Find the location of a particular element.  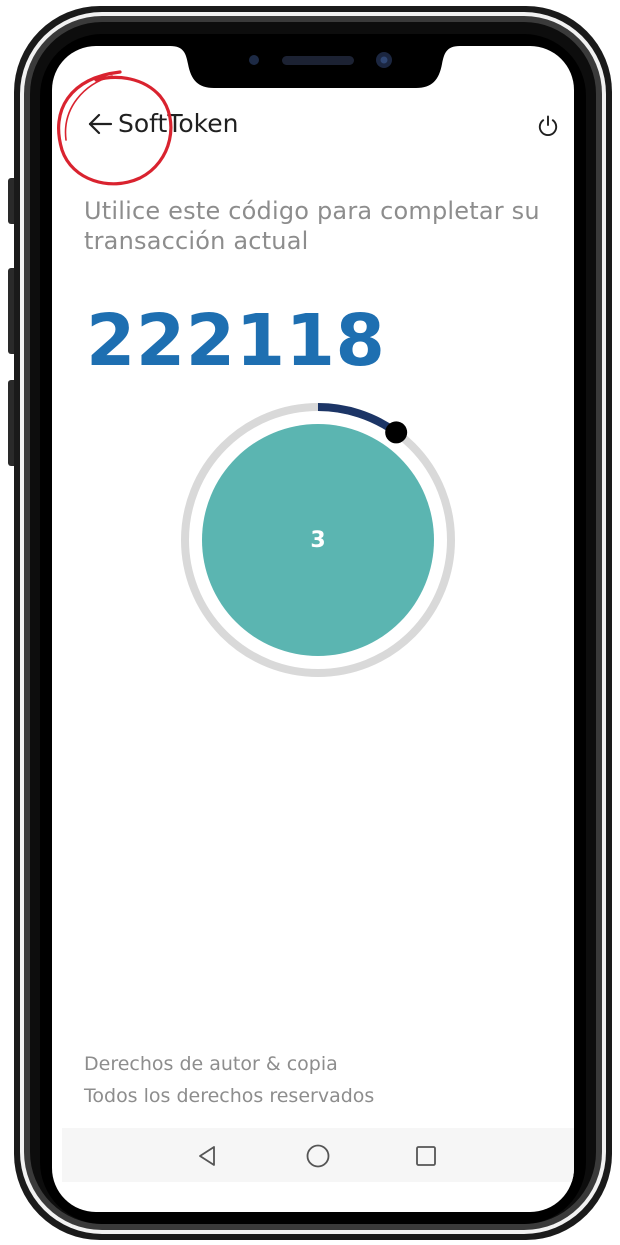

copyright-line: Derechos de autor & copia is located at coordinates (211, 1064).